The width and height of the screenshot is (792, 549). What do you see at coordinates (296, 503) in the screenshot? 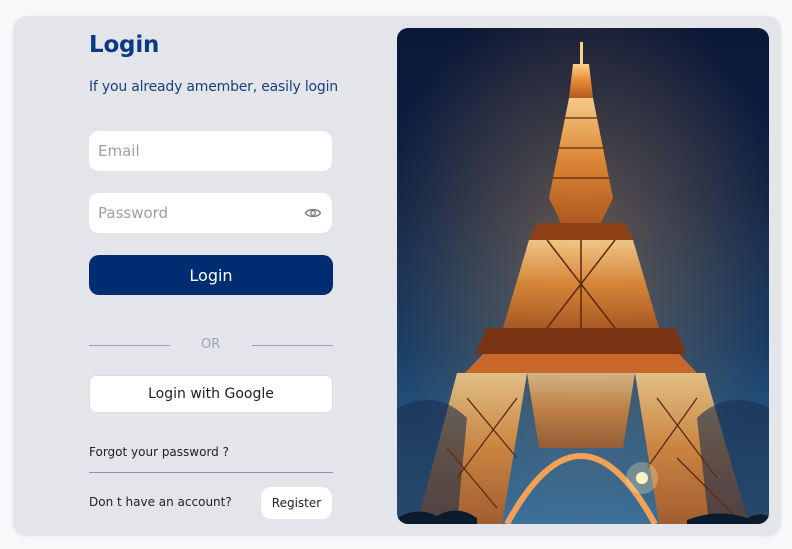
I see `register-button: Register` at bounding box center [296, 503].